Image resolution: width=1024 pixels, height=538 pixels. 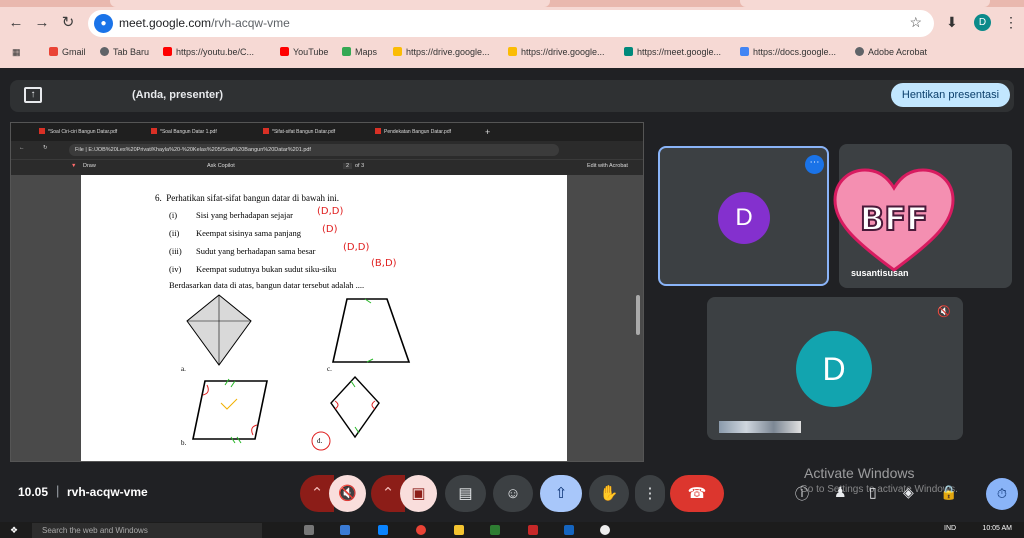 What do you see at coordinates (124, 52) in the screenshot?
I see `bookmark-item: Tab Baru` at bounding box center [124, 52].